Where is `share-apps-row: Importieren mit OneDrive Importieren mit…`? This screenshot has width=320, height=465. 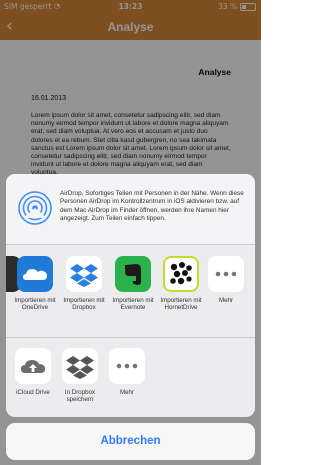
share-apps-row: Importieren mit OneDrive Importieren mit… is located at coordinates (130, 296).